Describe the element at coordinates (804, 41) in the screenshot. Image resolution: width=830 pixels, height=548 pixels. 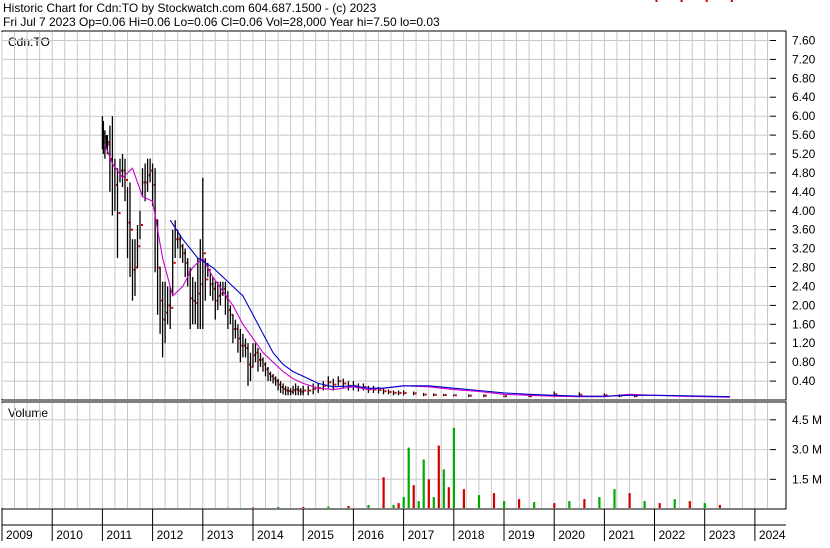
I see `price-y-tick-label: 7.60` at that location.